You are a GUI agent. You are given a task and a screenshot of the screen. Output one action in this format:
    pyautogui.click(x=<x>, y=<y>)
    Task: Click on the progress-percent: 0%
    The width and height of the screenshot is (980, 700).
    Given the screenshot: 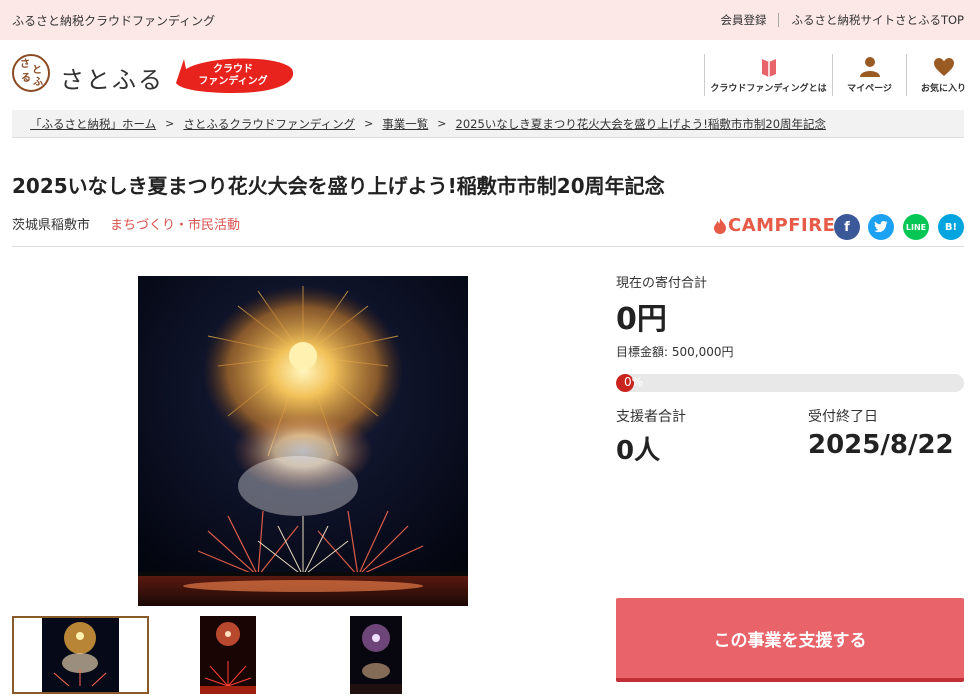 What is the action you would take?
    pyautogui.click(x=634, y=382)
    